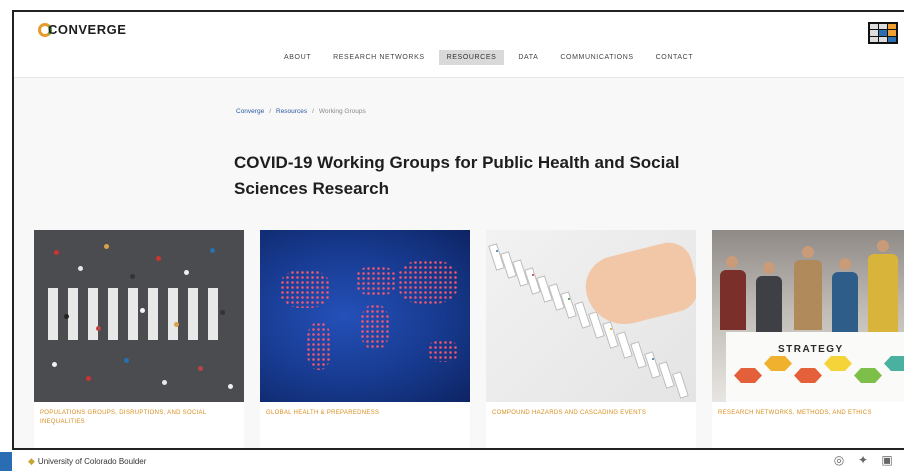 The image size is (904, 471). I want to click on linkedin-icon: ▣, so click(887, 460).